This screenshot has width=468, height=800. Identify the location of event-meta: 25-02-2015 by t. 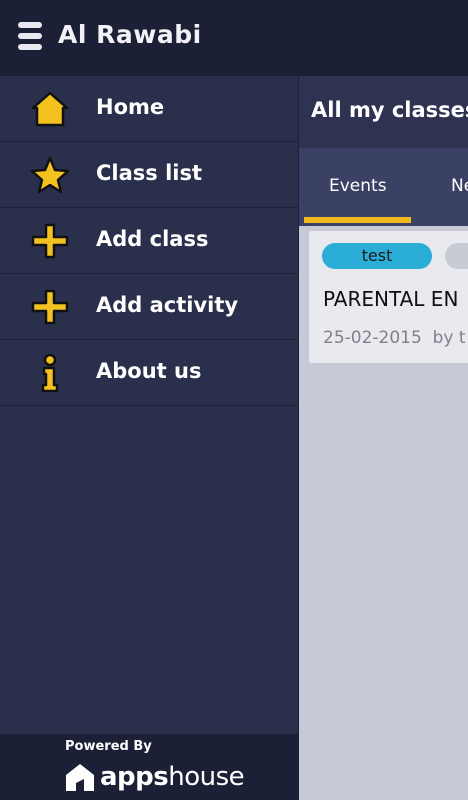
(394, 338).